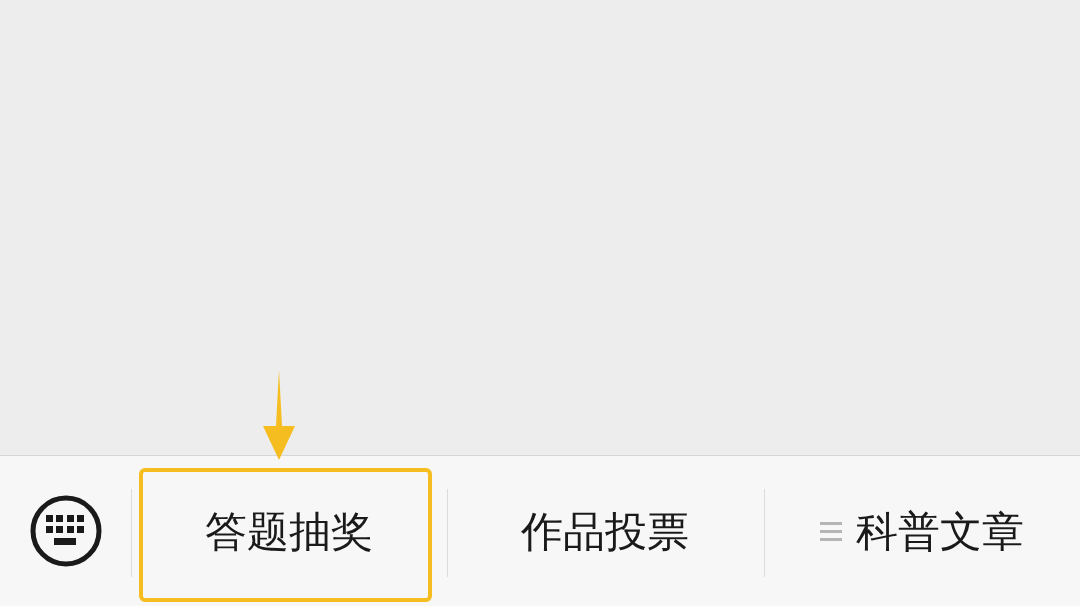 The height and width of the screenshot is (606, 1080). What do you see at coordinates (65, 531) in the screenshot?
I see `keyboard-icon` at bounding box center [65, 531].